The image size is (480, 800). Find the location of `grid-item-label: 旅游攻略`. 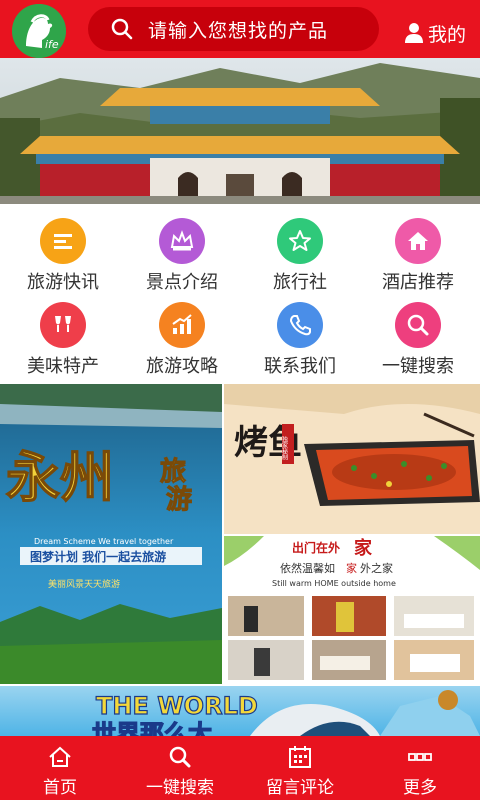

grid-item-label: 旅游攻略 is located at coordinates (182, 366).